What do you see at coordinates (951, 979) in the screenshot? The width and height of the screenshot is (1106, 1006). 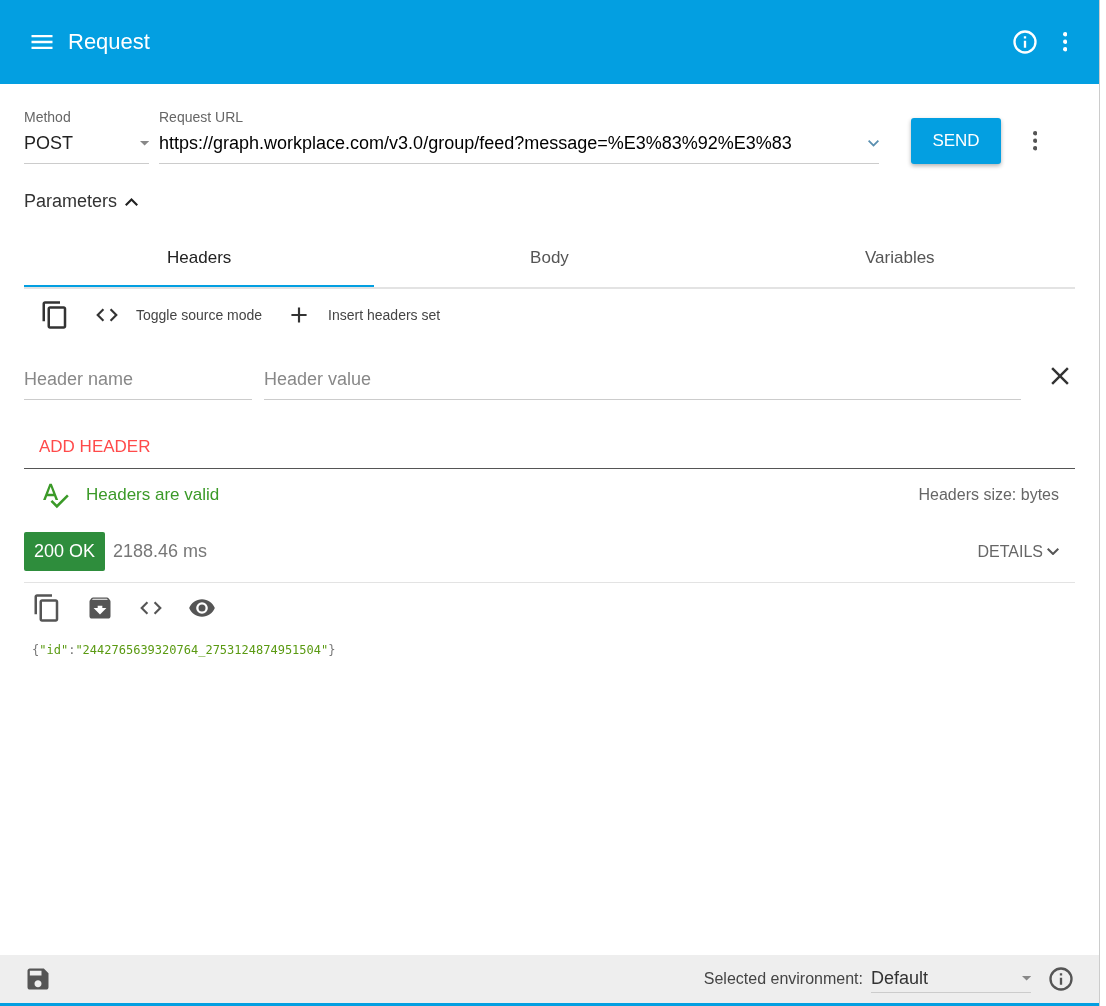 I see `environment-dropdown: Default` at bounding box center [951, 979].